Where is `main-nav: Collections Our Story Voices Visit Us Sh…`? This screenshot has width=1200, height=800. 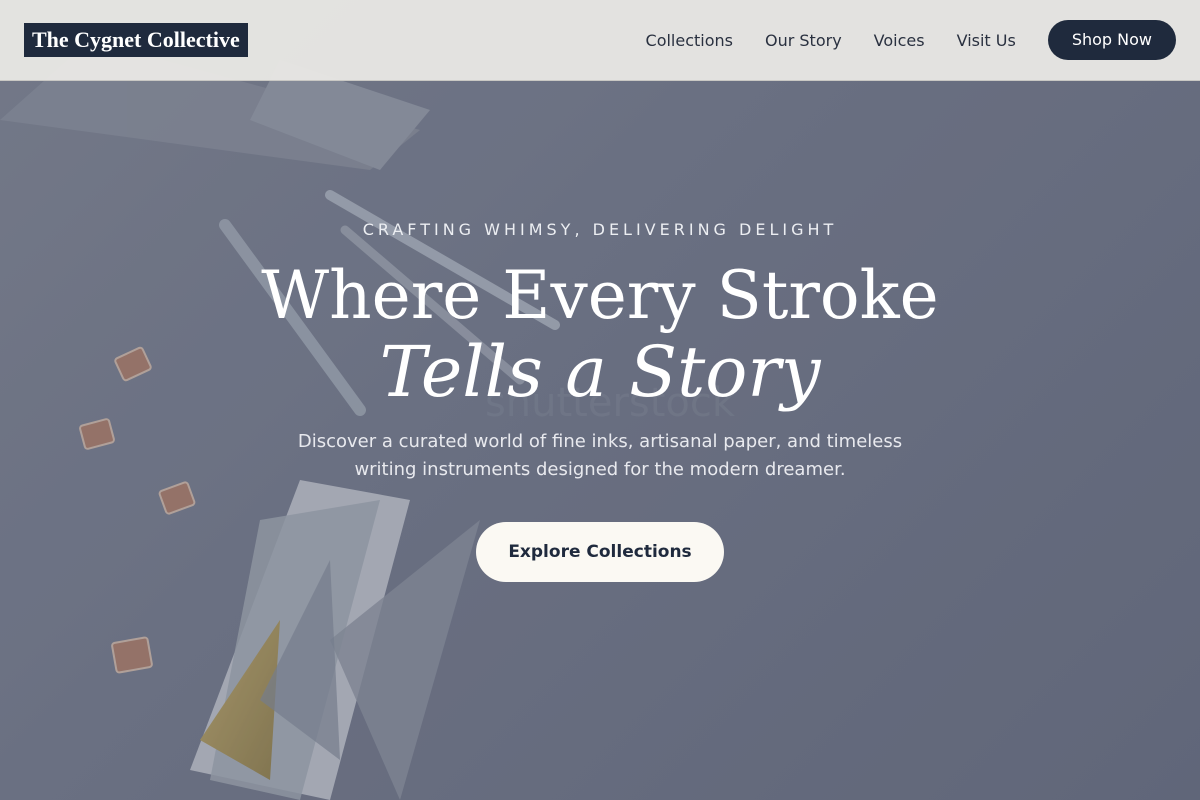
main-nav: Collections Our Story Voices Visit Us Sh… is located at coordinates (911, 40).